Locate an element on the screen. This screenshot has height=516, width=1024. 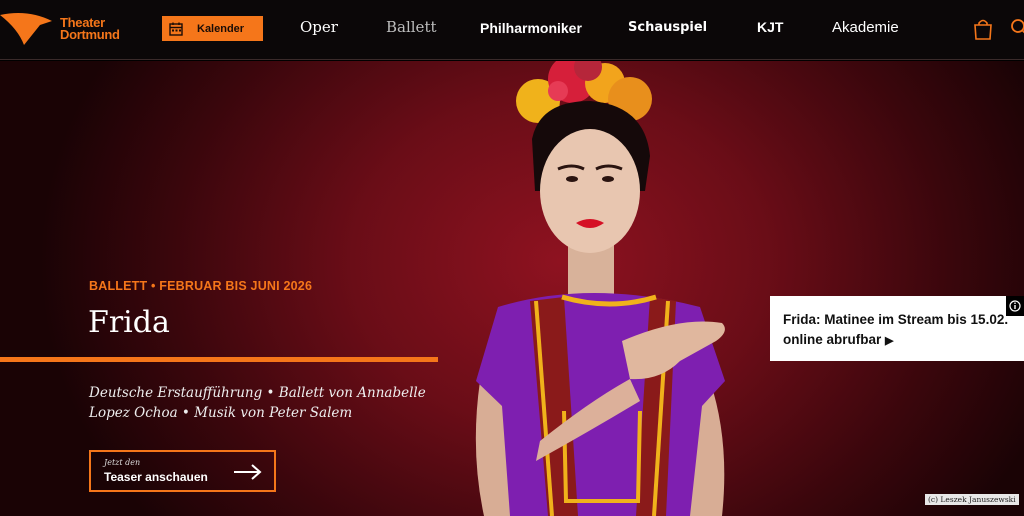
info-icon is located at coordinates (1015, 306).